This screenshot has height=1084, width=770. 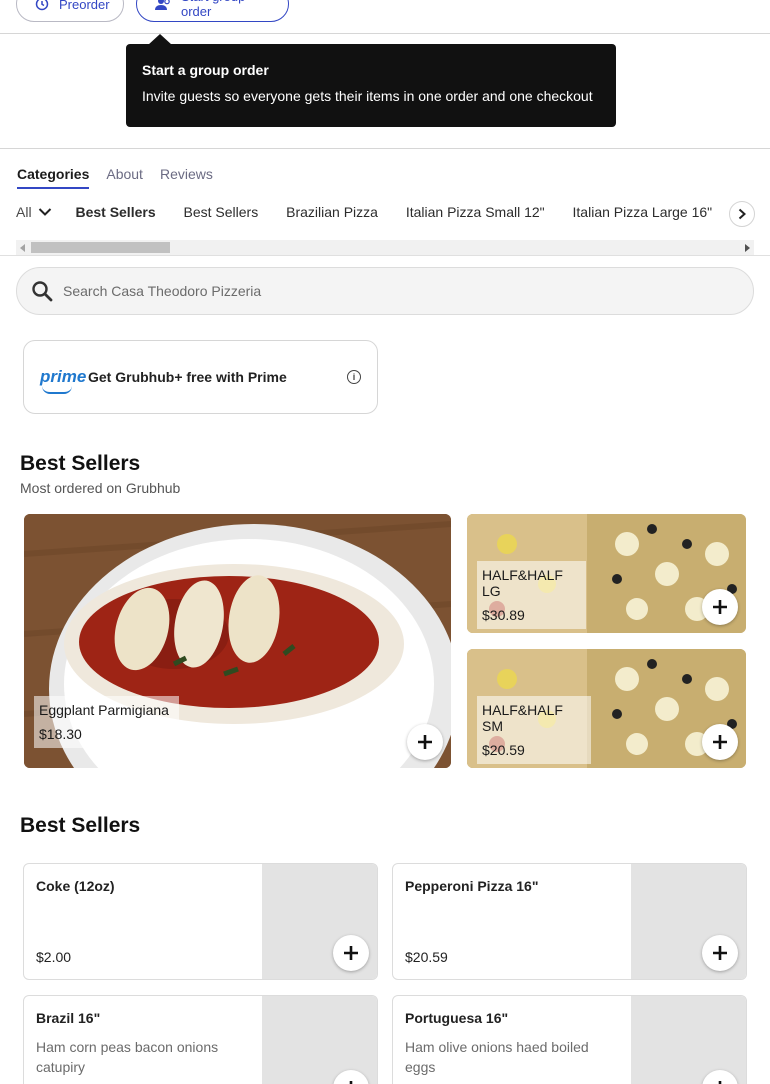 What do you see at coordinates (68, 1018) in the screenshot?
I see `item-name: Brazil 16"` at bounding box center [68, 1018].